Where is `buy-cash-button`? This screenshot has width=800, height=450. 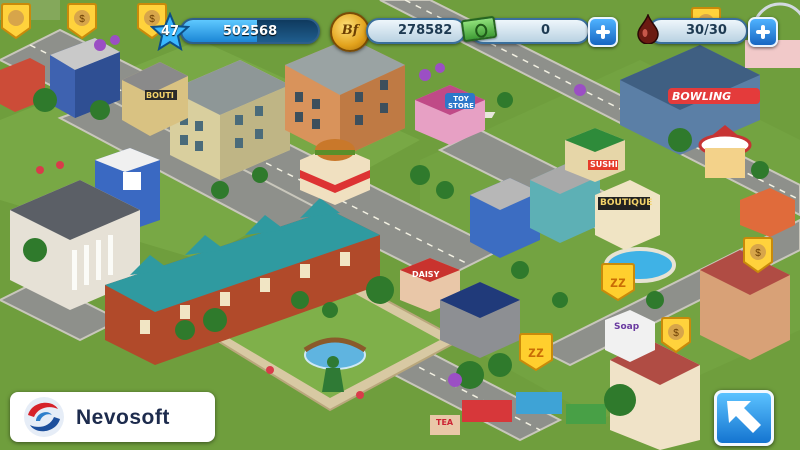
buy-cash-button is located at coordinates (603, 32).